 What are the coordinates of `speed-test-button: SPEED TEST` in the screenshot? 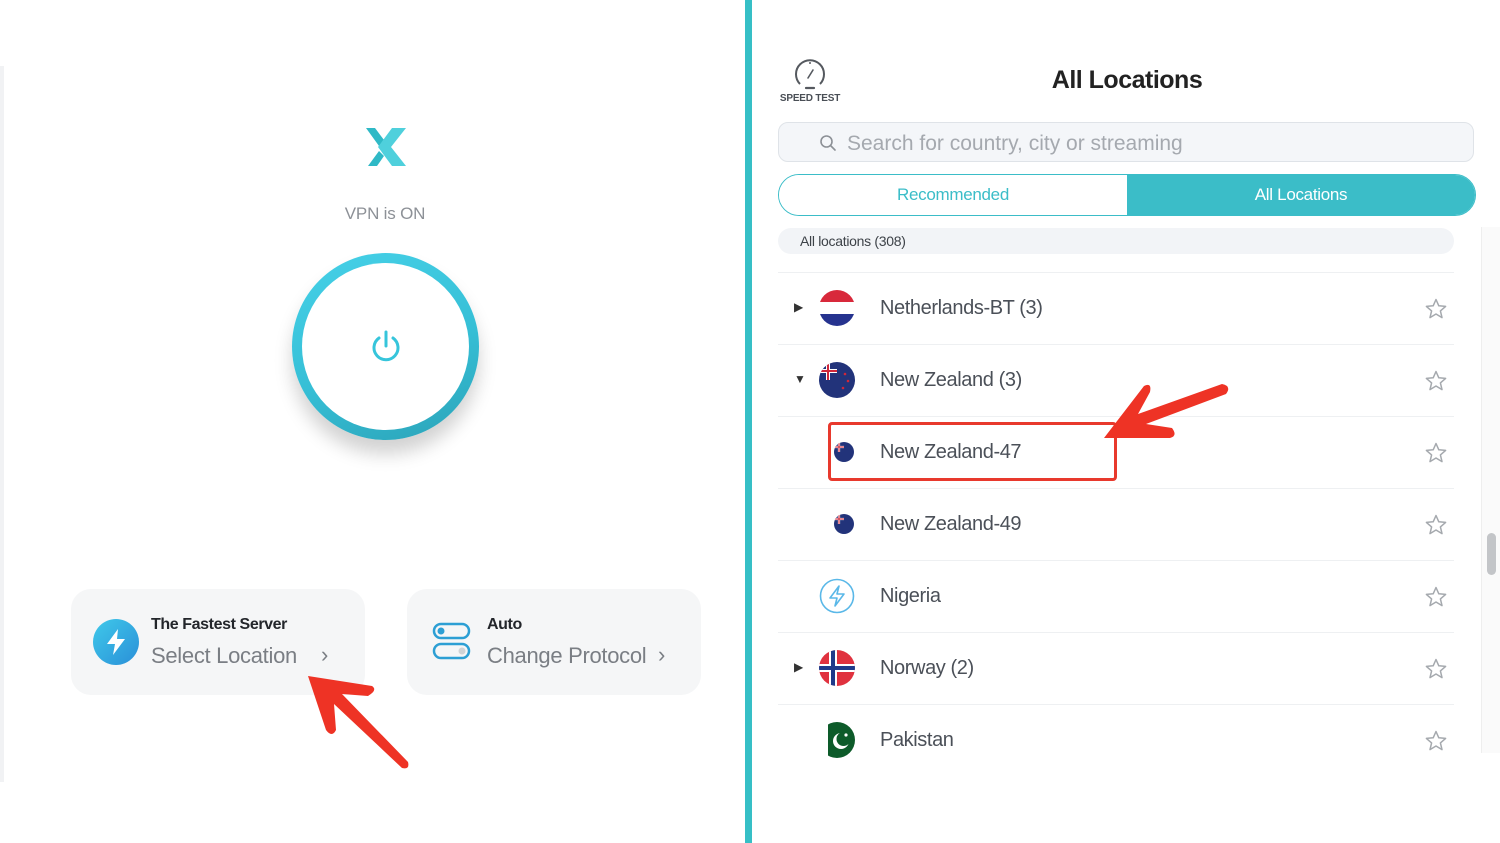 It's located at (810, 84).